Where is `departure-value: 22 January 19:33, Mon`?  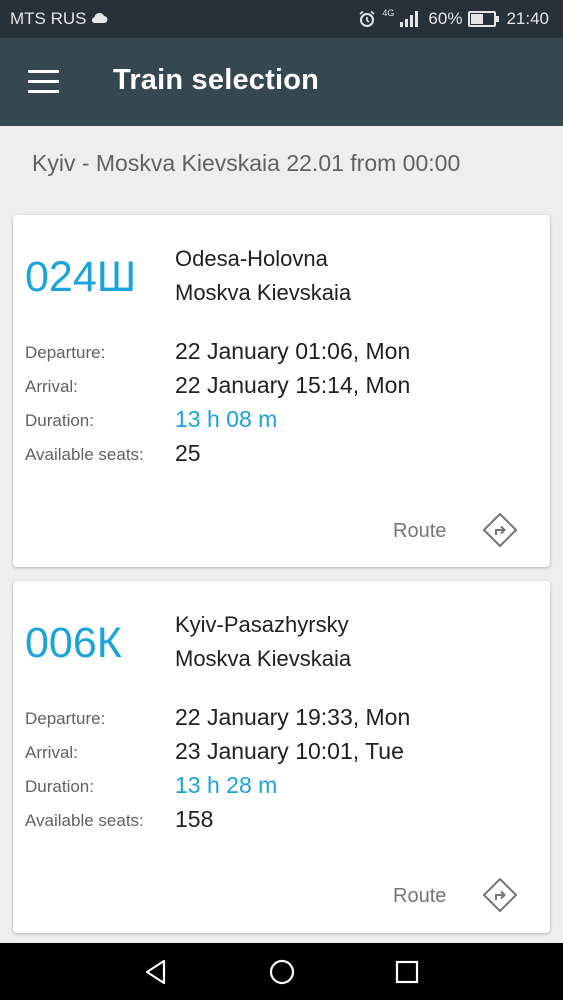 departure-value: 22 January 19:33, Mon is located at coordinates (293, 717).